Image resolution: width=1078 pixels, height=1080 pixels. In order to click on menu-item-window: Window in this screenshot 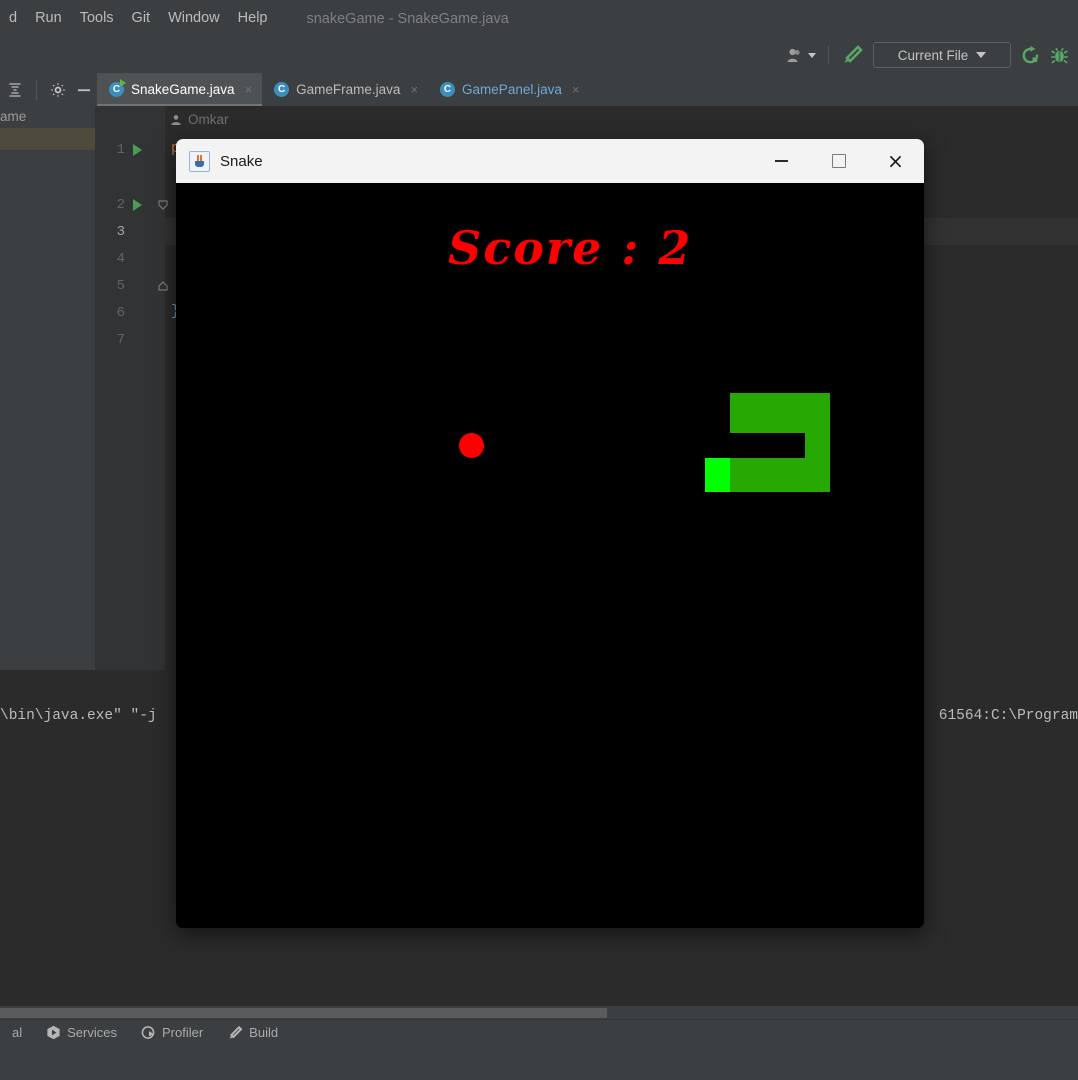, I will do `click(194, 18)`.